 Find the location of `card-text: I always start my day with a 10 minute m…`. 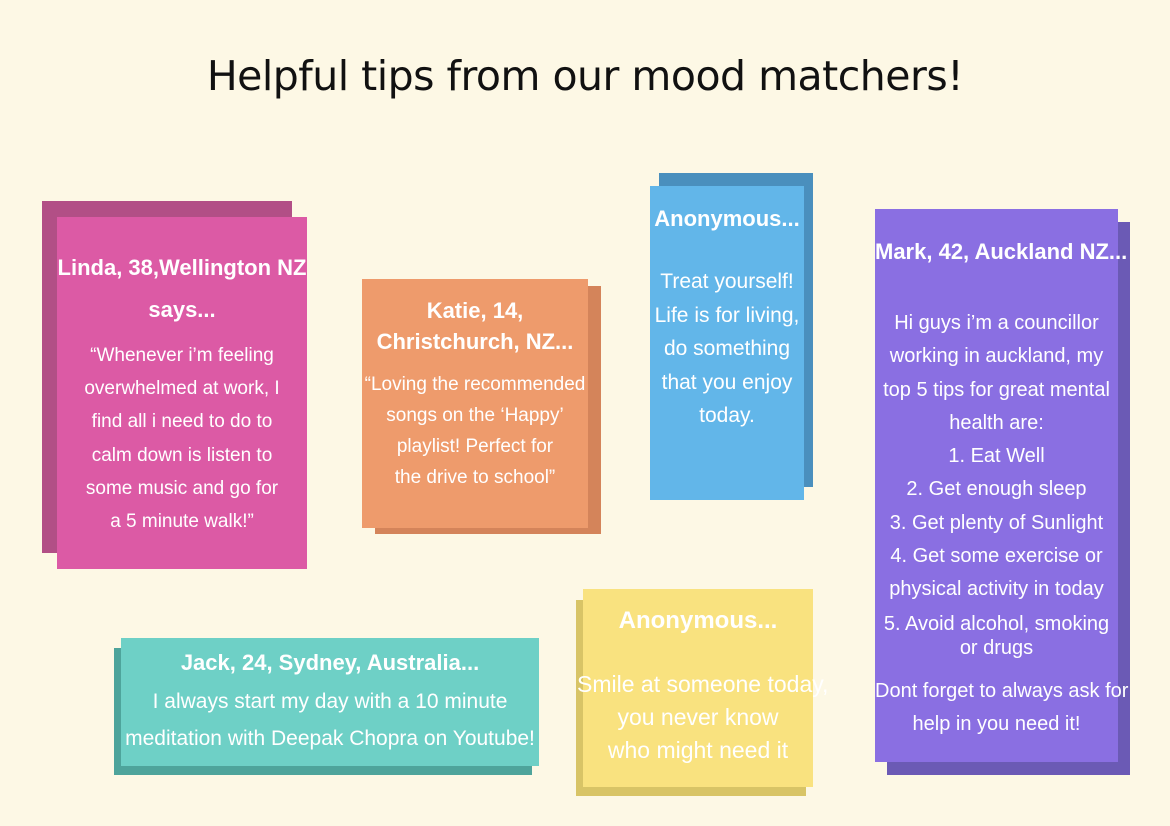

card-text: I always start my day with a 10 minute m… is located at coordinates (330, 720).